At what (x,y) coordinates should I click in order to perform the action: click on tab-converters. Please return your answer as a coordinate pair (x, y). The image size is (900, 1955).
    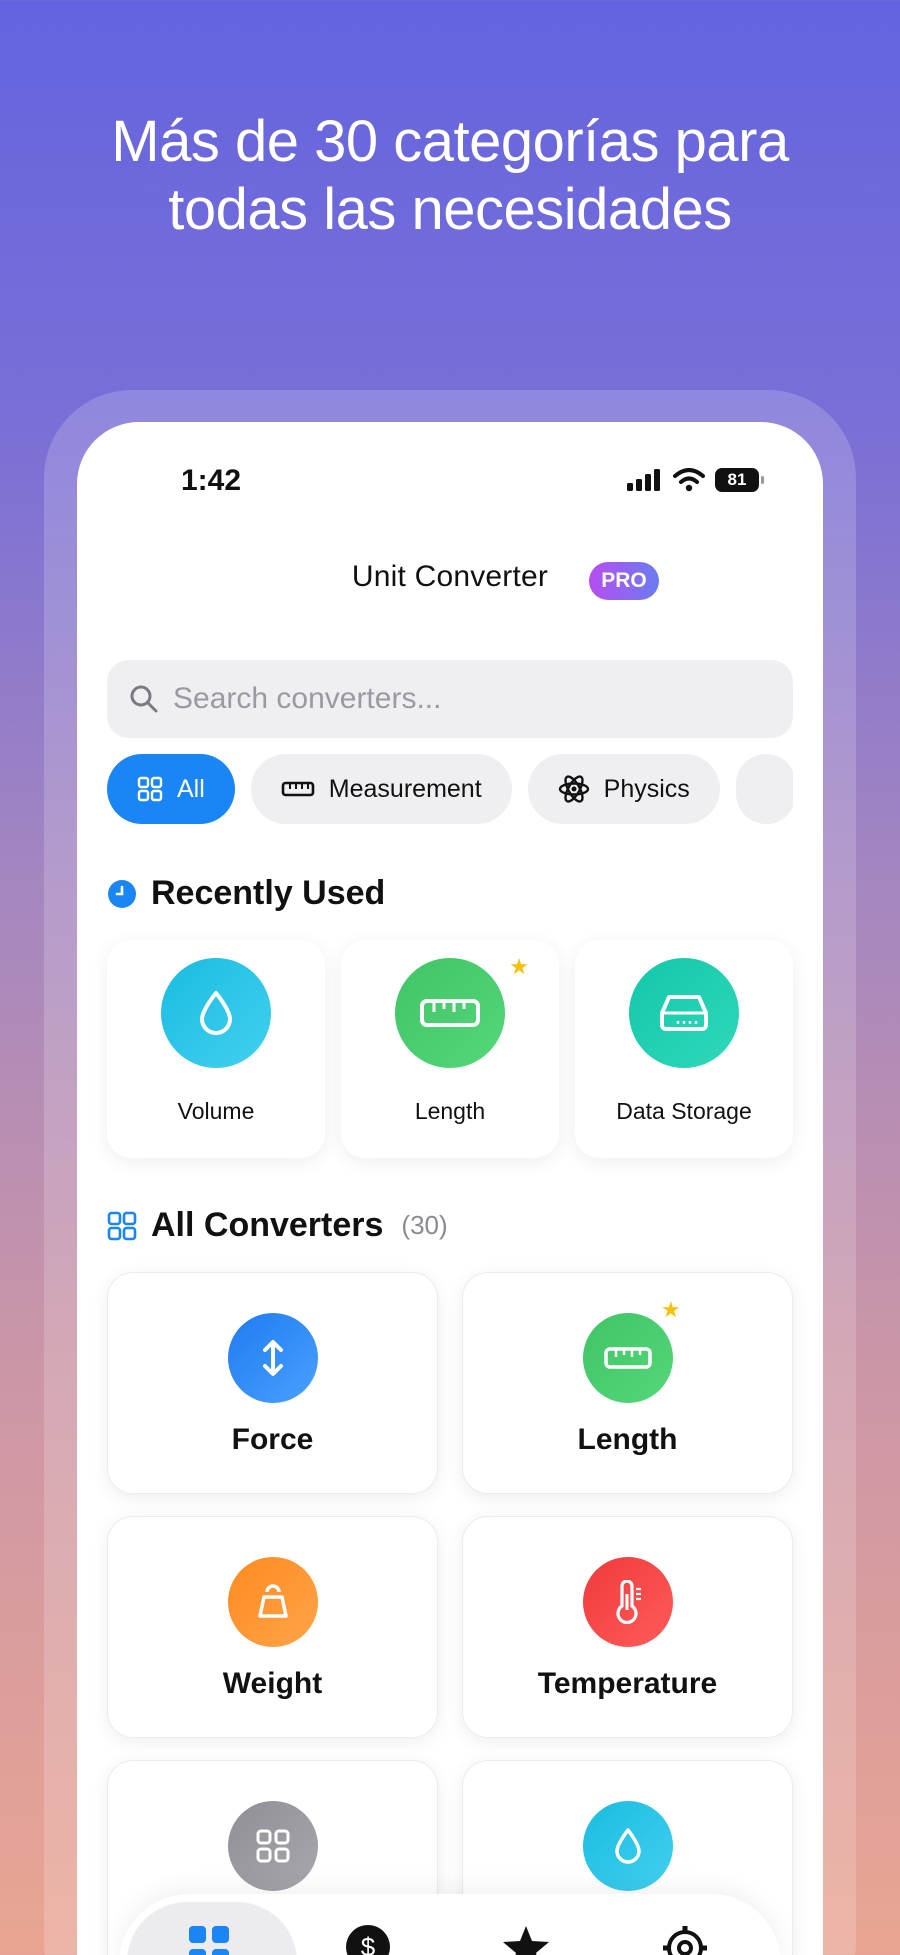
    Looking at the image, I should click on (209, 1939).